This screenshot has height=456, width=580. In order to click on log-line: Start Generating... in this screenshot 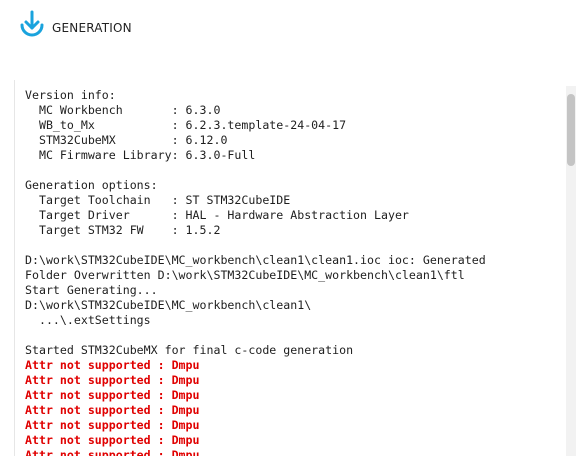, I will do `click(91, 290)`.